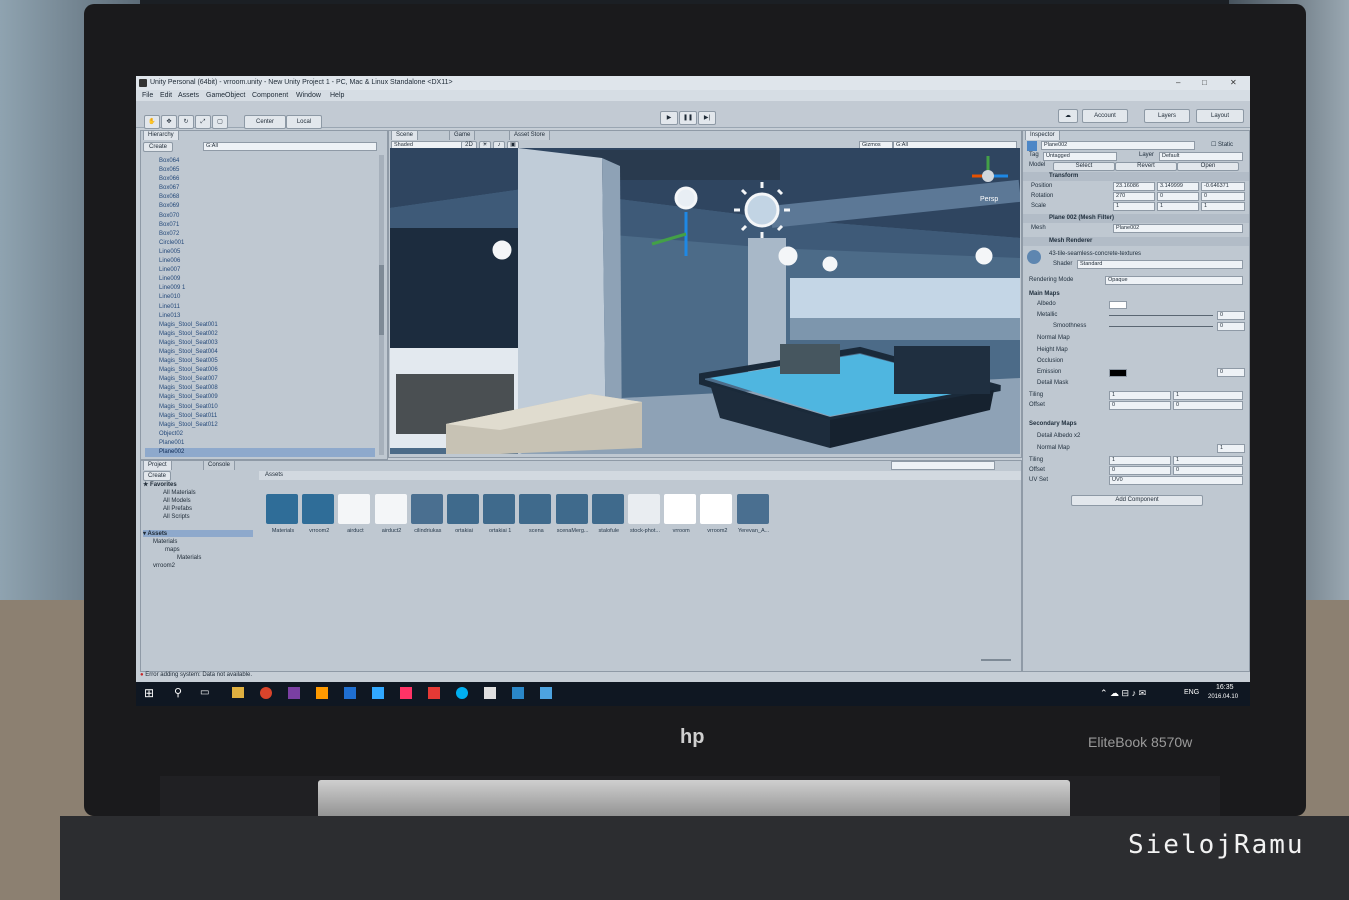 This screenshot has width=1349, height=900. I want to click on tab-scene: Scene, so click(405, 135).